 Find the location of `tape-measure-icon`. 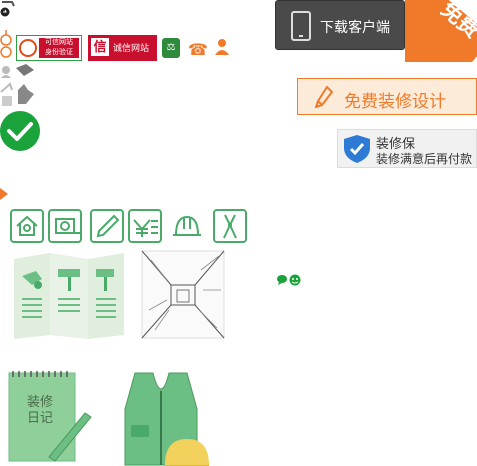

tape-measure-icon is located at coordinates (65, 226).